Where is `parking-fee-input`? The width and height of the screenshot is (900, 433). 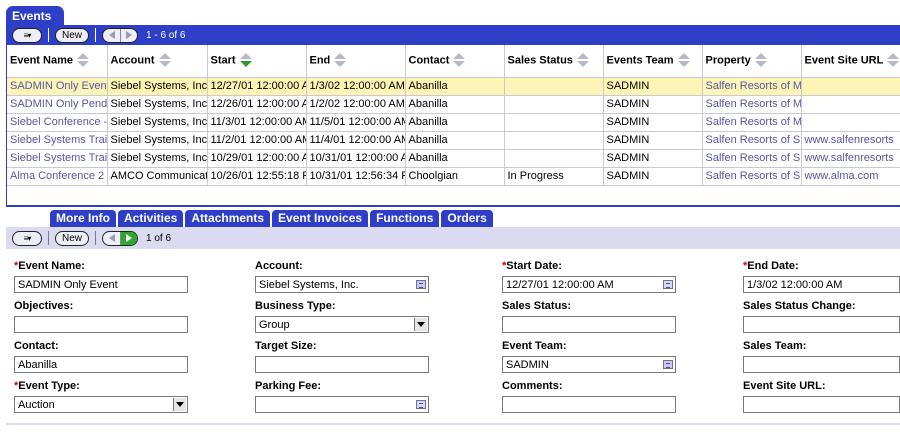 parking-fee-input is located at coordinates (342, 404).